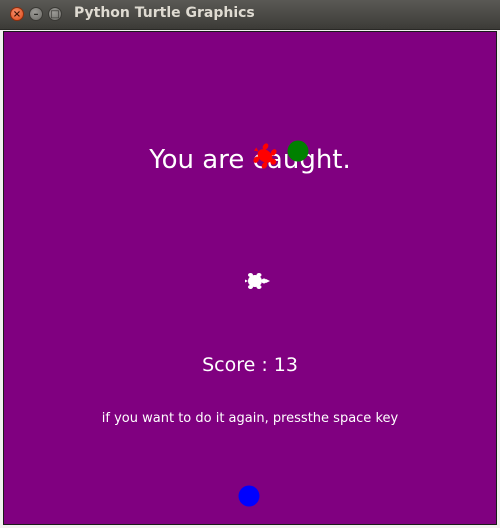 This screenshot has width=500, height=528. Describe the element at coordinates (265, 156) in the screenshot. I see `enemy-turtle` at that location.